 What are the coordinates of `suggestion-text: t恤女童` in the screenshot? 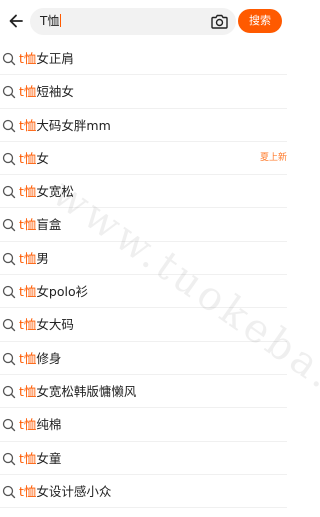 It's located at (40, 458).